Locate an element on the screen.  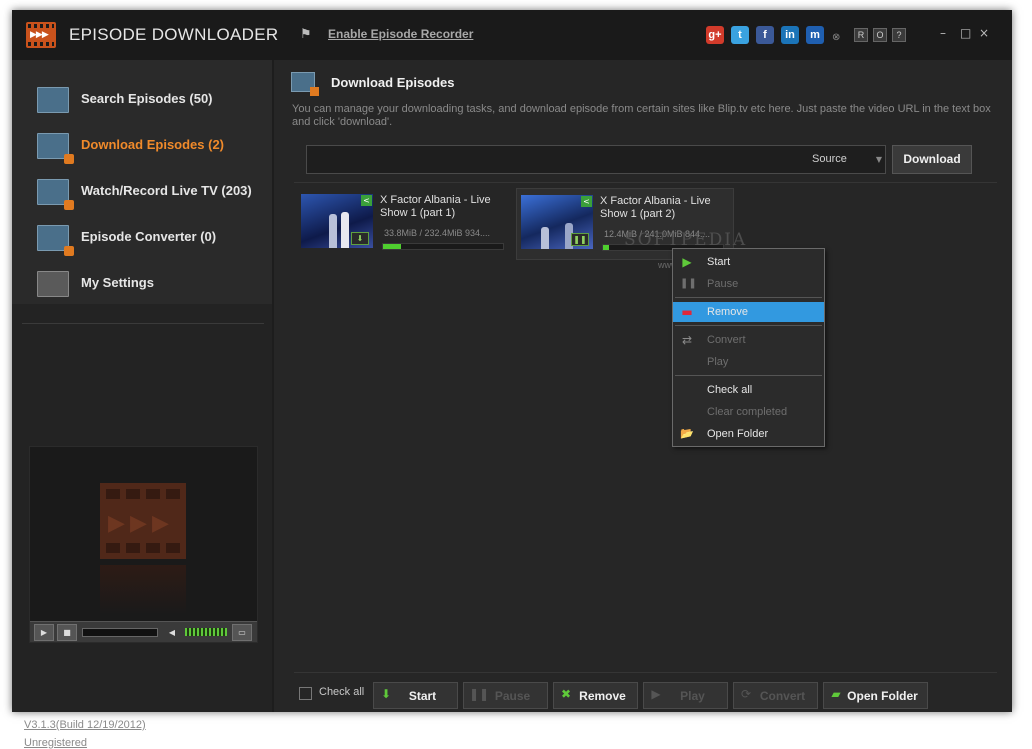
player-logo-icon: ▶ ▶ ▶ is located at coordinates (143, 521).